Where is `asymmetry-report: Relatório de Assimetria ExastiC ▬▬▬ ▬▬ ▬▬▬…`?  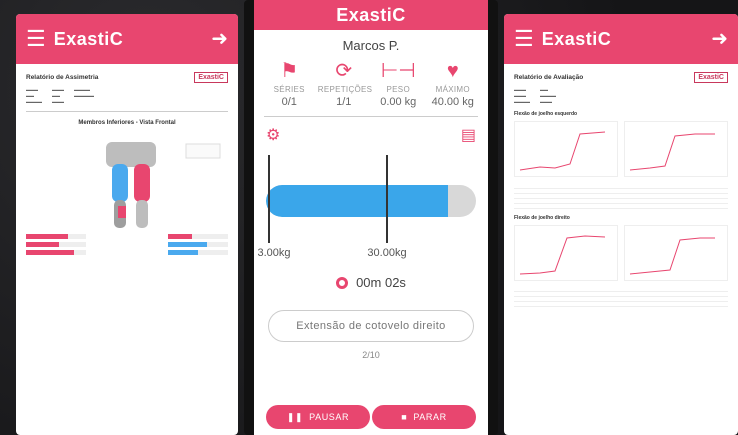 asymmetry-report: Relatório de Assimetria ExastiC ▬▬▬ ▬▬ ▬▬▬… is located at coordinates (127, 165).